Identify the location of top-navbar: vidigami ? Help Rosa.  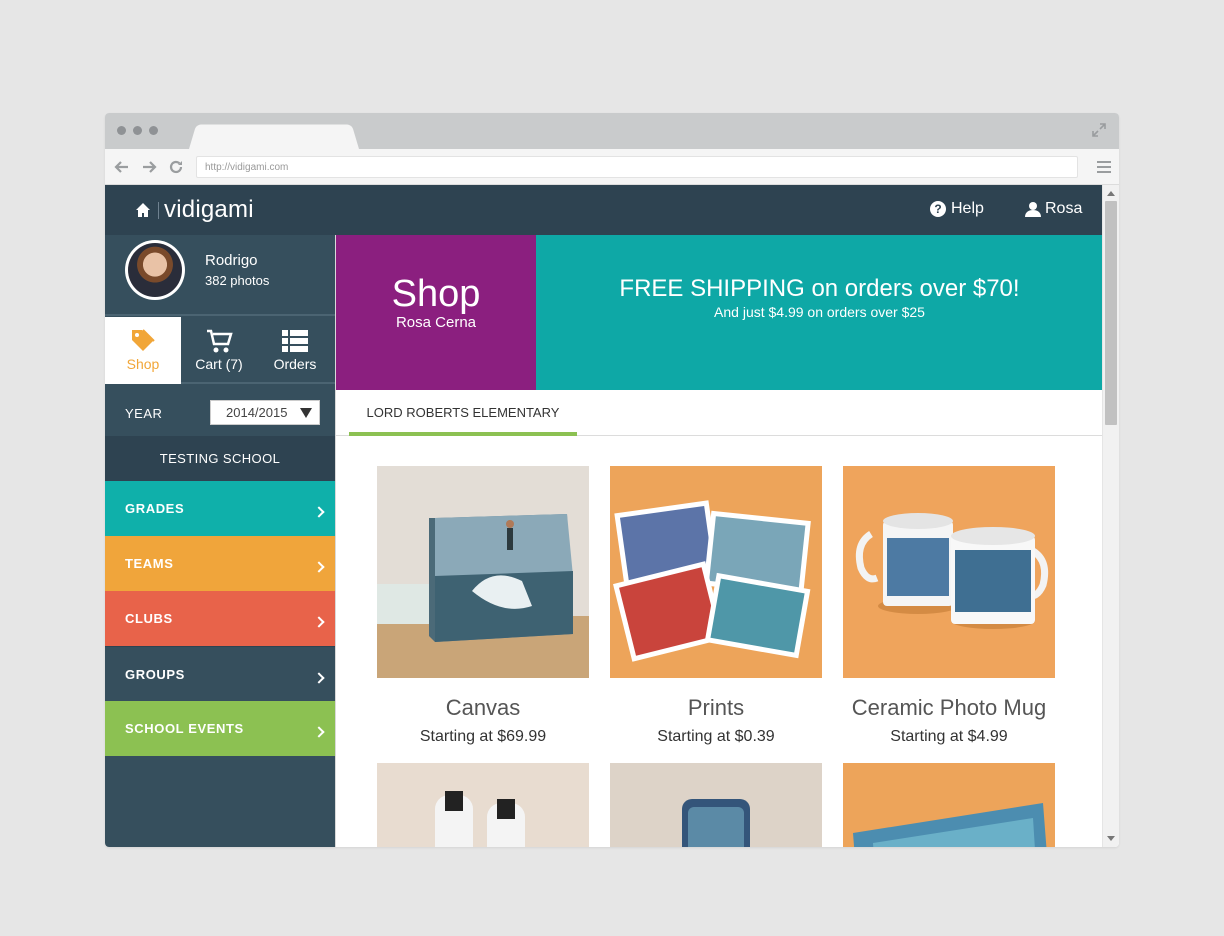
(603, 210).